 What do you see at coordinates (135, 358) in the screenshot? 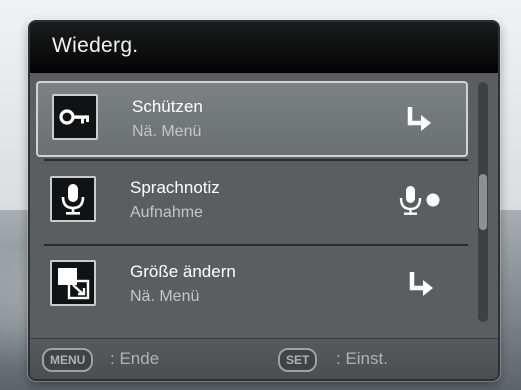
I see `menu-key-action: : Ende` at bounding box center [135, 358].